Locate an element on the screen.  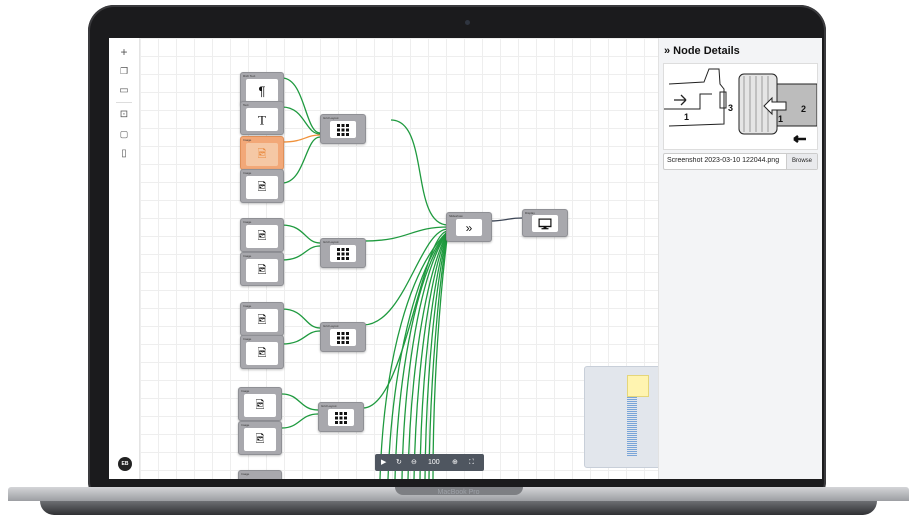
paragraph-icon: ¶ is located at coordinates (262, 90).